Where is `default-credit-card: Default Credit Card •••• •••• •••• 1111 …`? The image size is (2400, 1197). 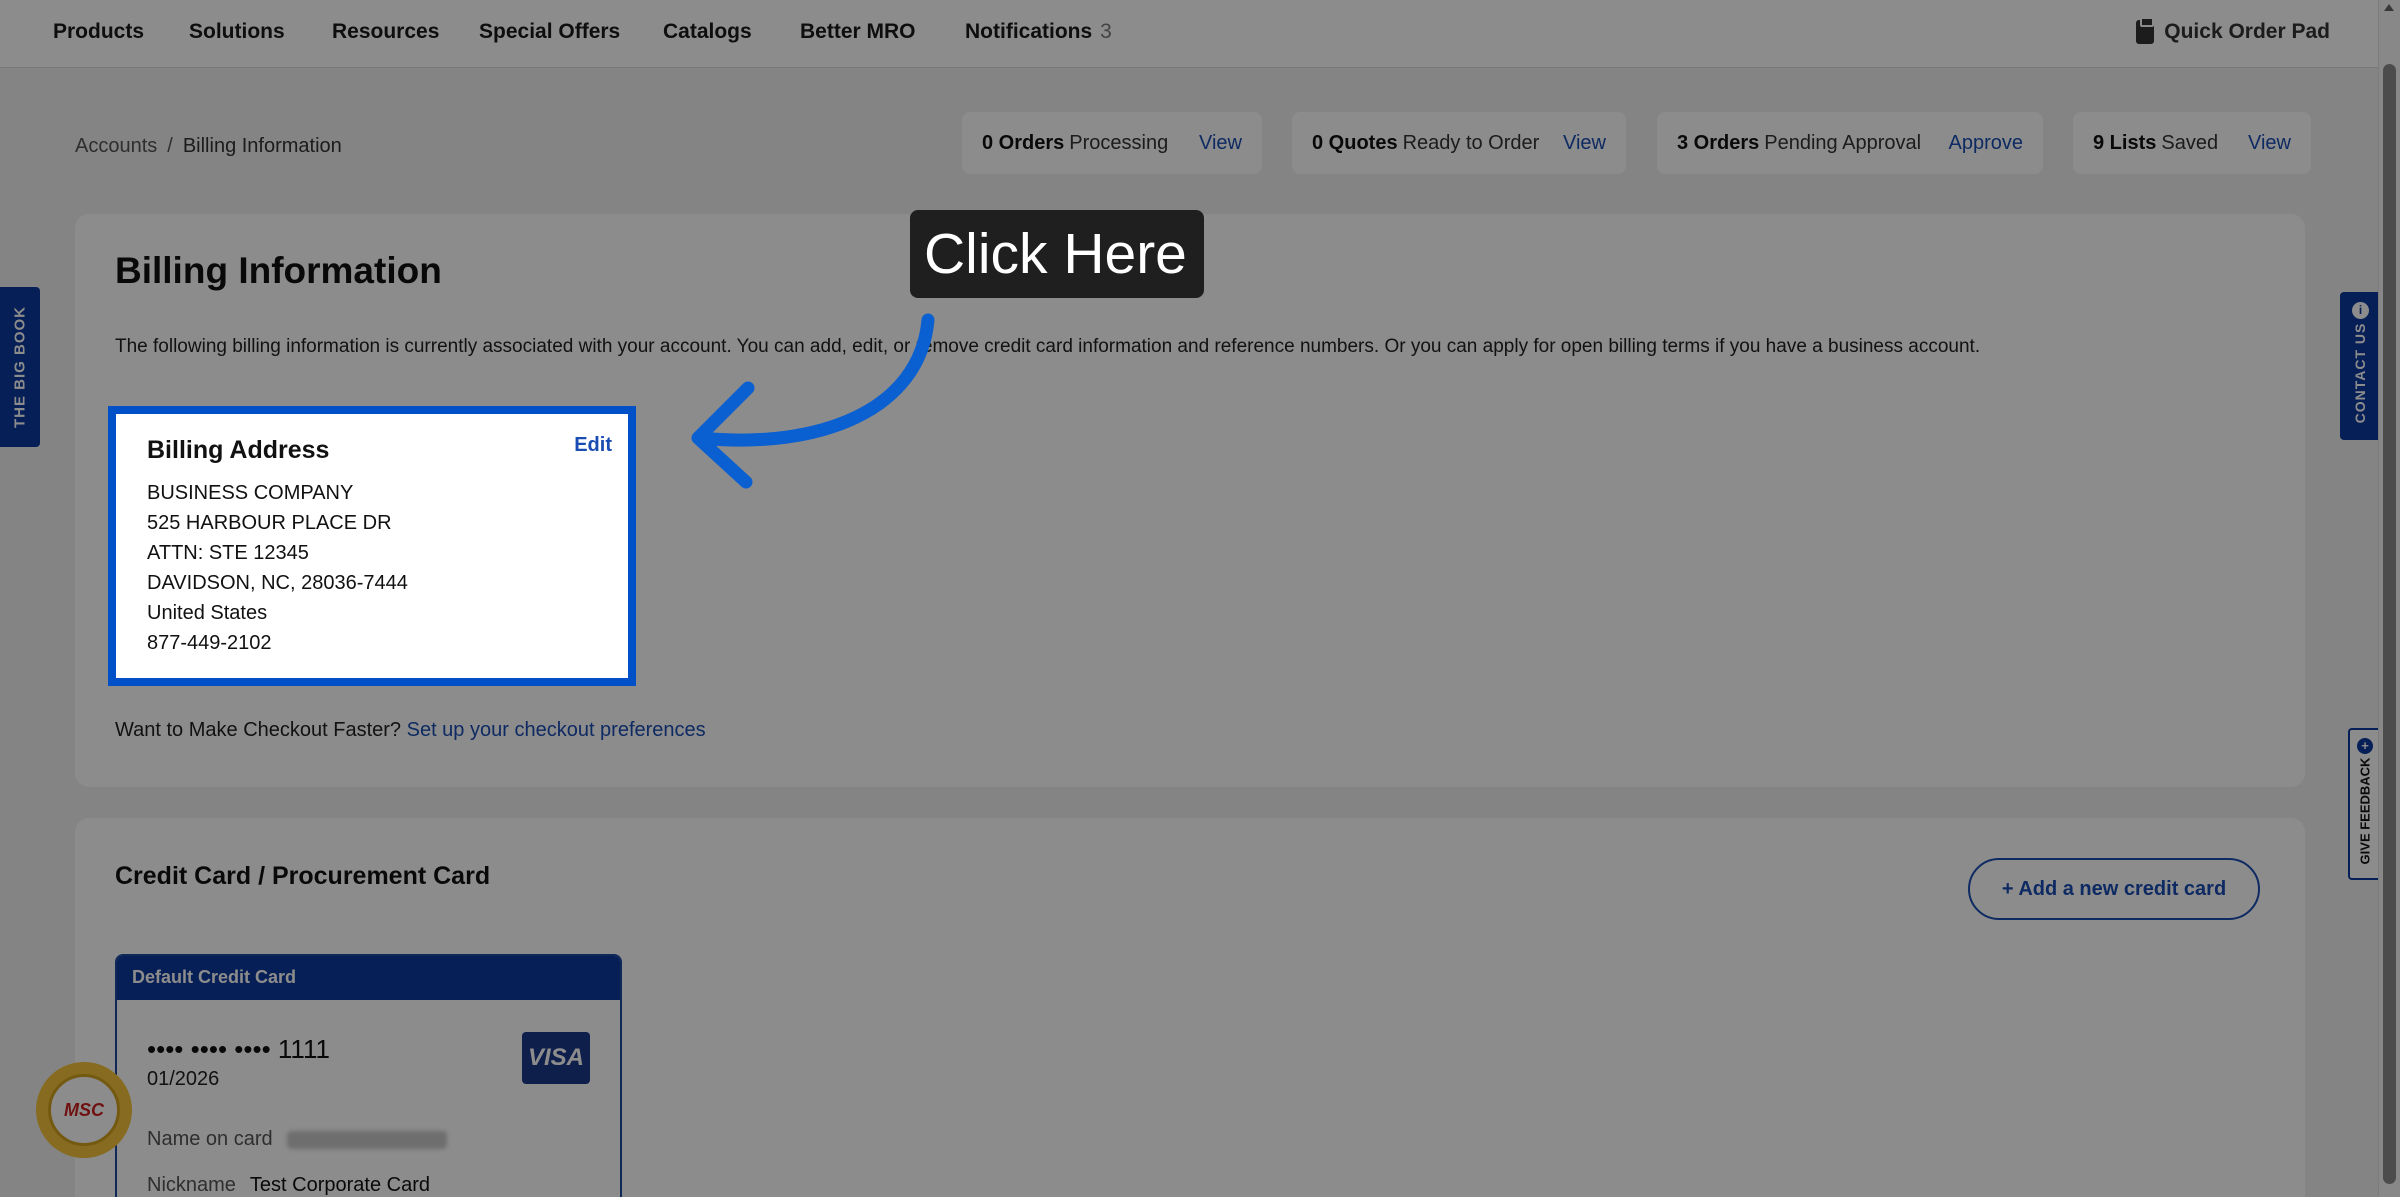 default-credit-card: Default Credit Card •••• •••• •••• 1111 … is located at coordinates (368, 1075).